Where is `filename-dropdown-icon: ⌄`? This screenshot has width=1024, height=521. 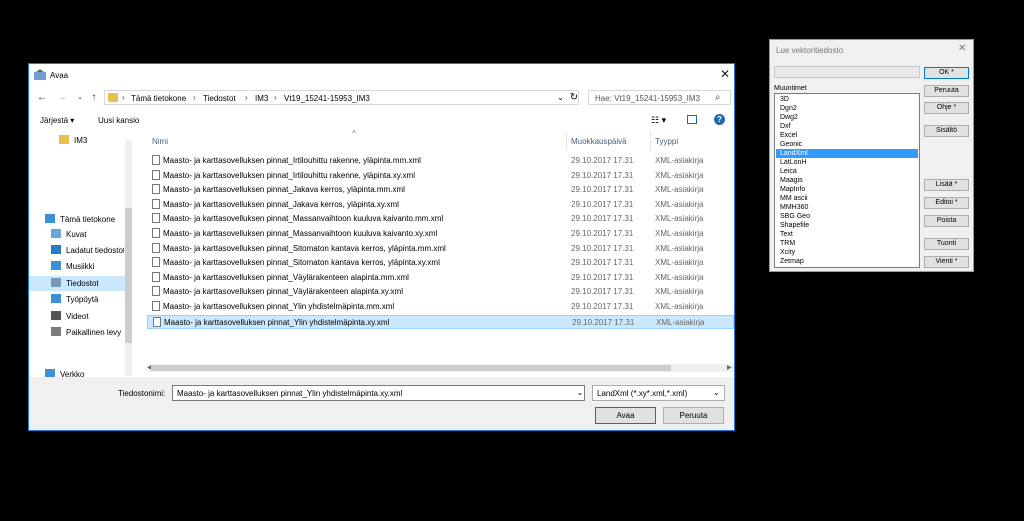 filename-dropdown-icon: ⌄ is located at coordinates (580, 393).